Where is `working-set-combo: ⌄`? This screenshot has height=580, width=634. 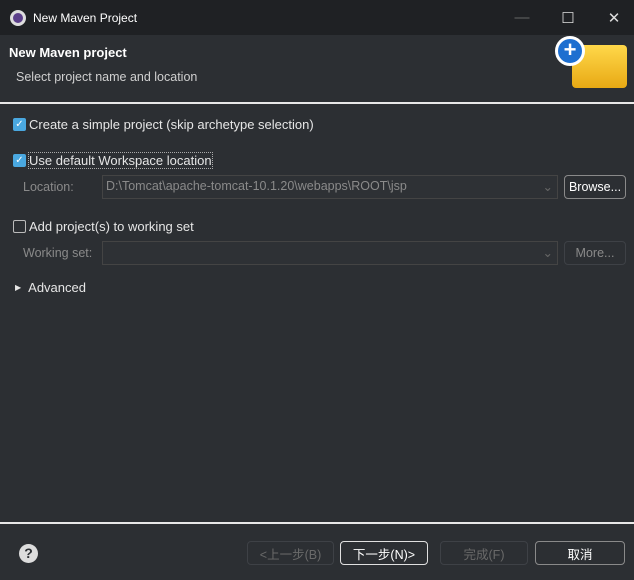 working-set-combo: ⌄ is located at coordinates (330, 253).